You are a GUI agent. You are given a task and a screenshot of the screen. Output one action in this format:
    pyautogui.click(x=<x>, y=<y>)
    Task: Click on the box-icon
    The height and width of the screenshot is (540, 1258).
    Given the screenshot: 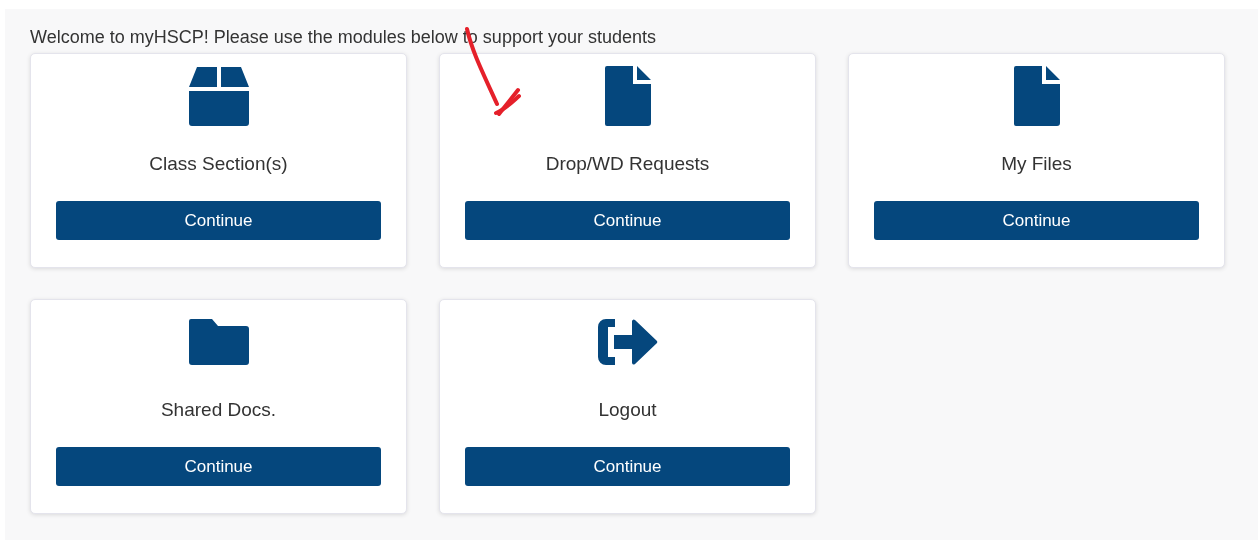 What is the action you would take?
    pyautogui.click(x=218, y=96)
    